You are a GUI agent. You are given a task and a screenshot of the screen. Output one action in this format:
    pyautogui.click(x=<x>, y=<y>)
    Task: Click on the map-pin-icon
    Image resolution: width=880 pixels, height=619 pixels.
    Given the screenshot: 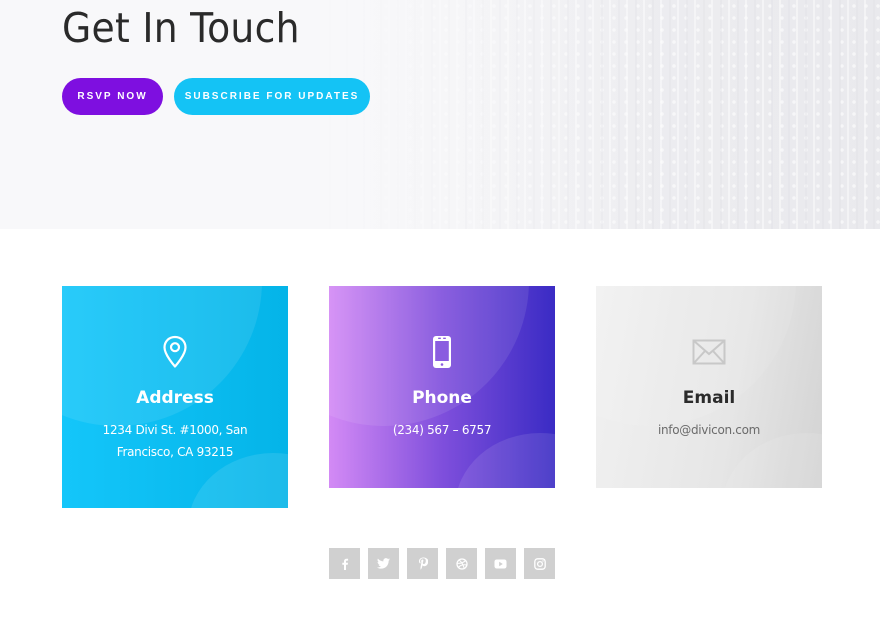 What is the action you would take?
    pyautogui.click(x=175, y=352)
    